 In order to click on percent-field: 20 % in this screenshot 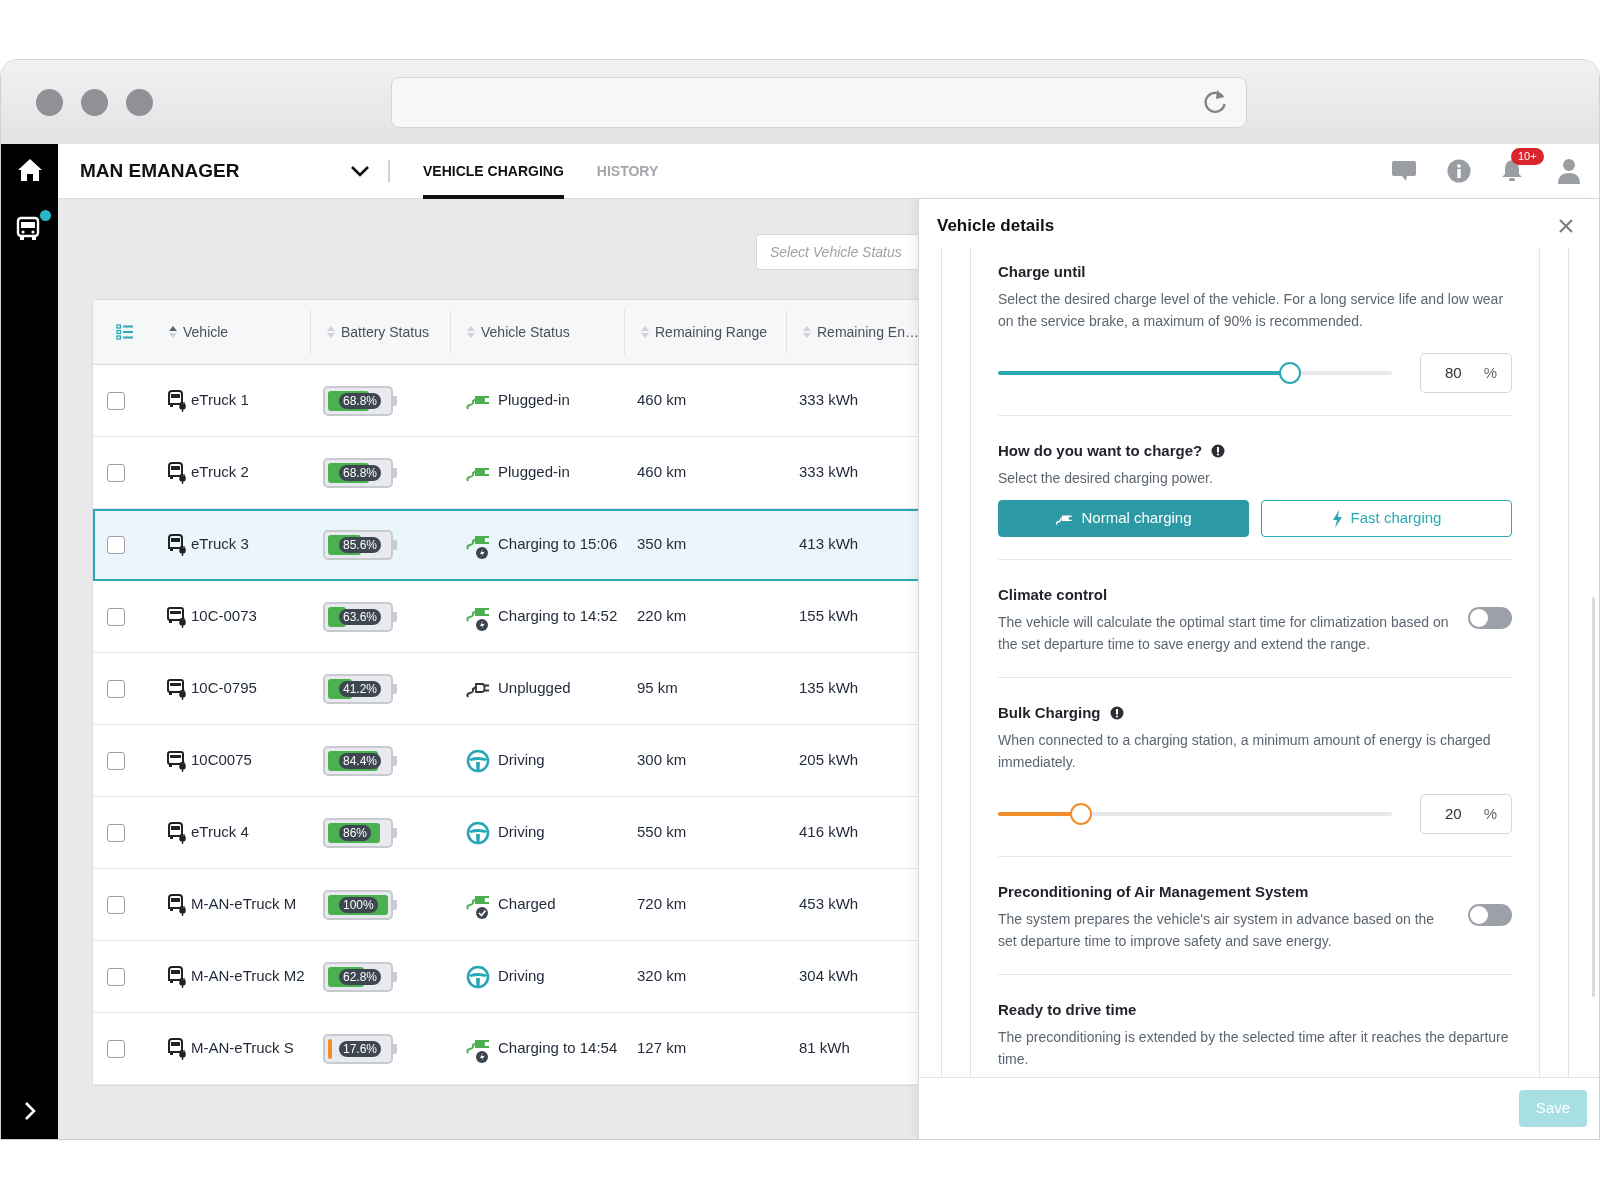, I will do `click(1466, 814)`.